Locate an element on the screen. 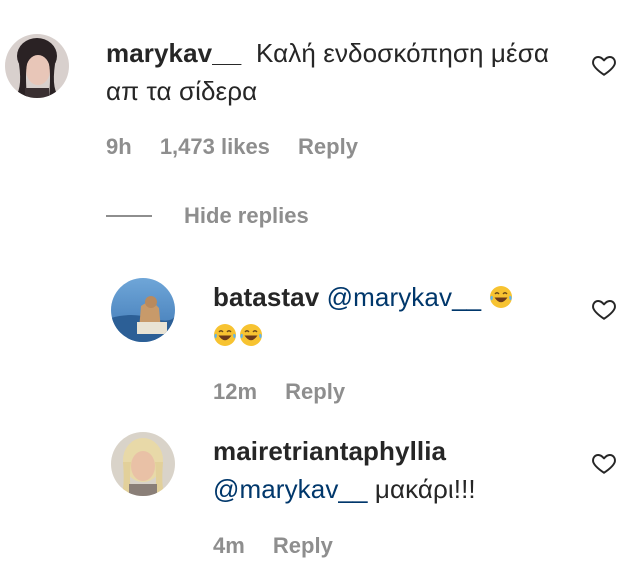  reply-username: batastav is located at coordinates (266, 297).